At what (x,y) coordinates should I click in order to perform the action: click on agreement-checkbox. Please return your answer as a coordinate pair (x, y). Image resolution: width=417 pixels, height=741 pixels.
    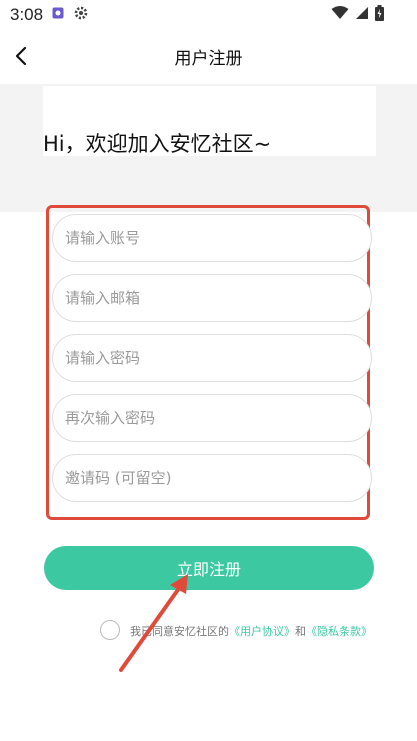
    Looking at the image, I should click on (110, 630).